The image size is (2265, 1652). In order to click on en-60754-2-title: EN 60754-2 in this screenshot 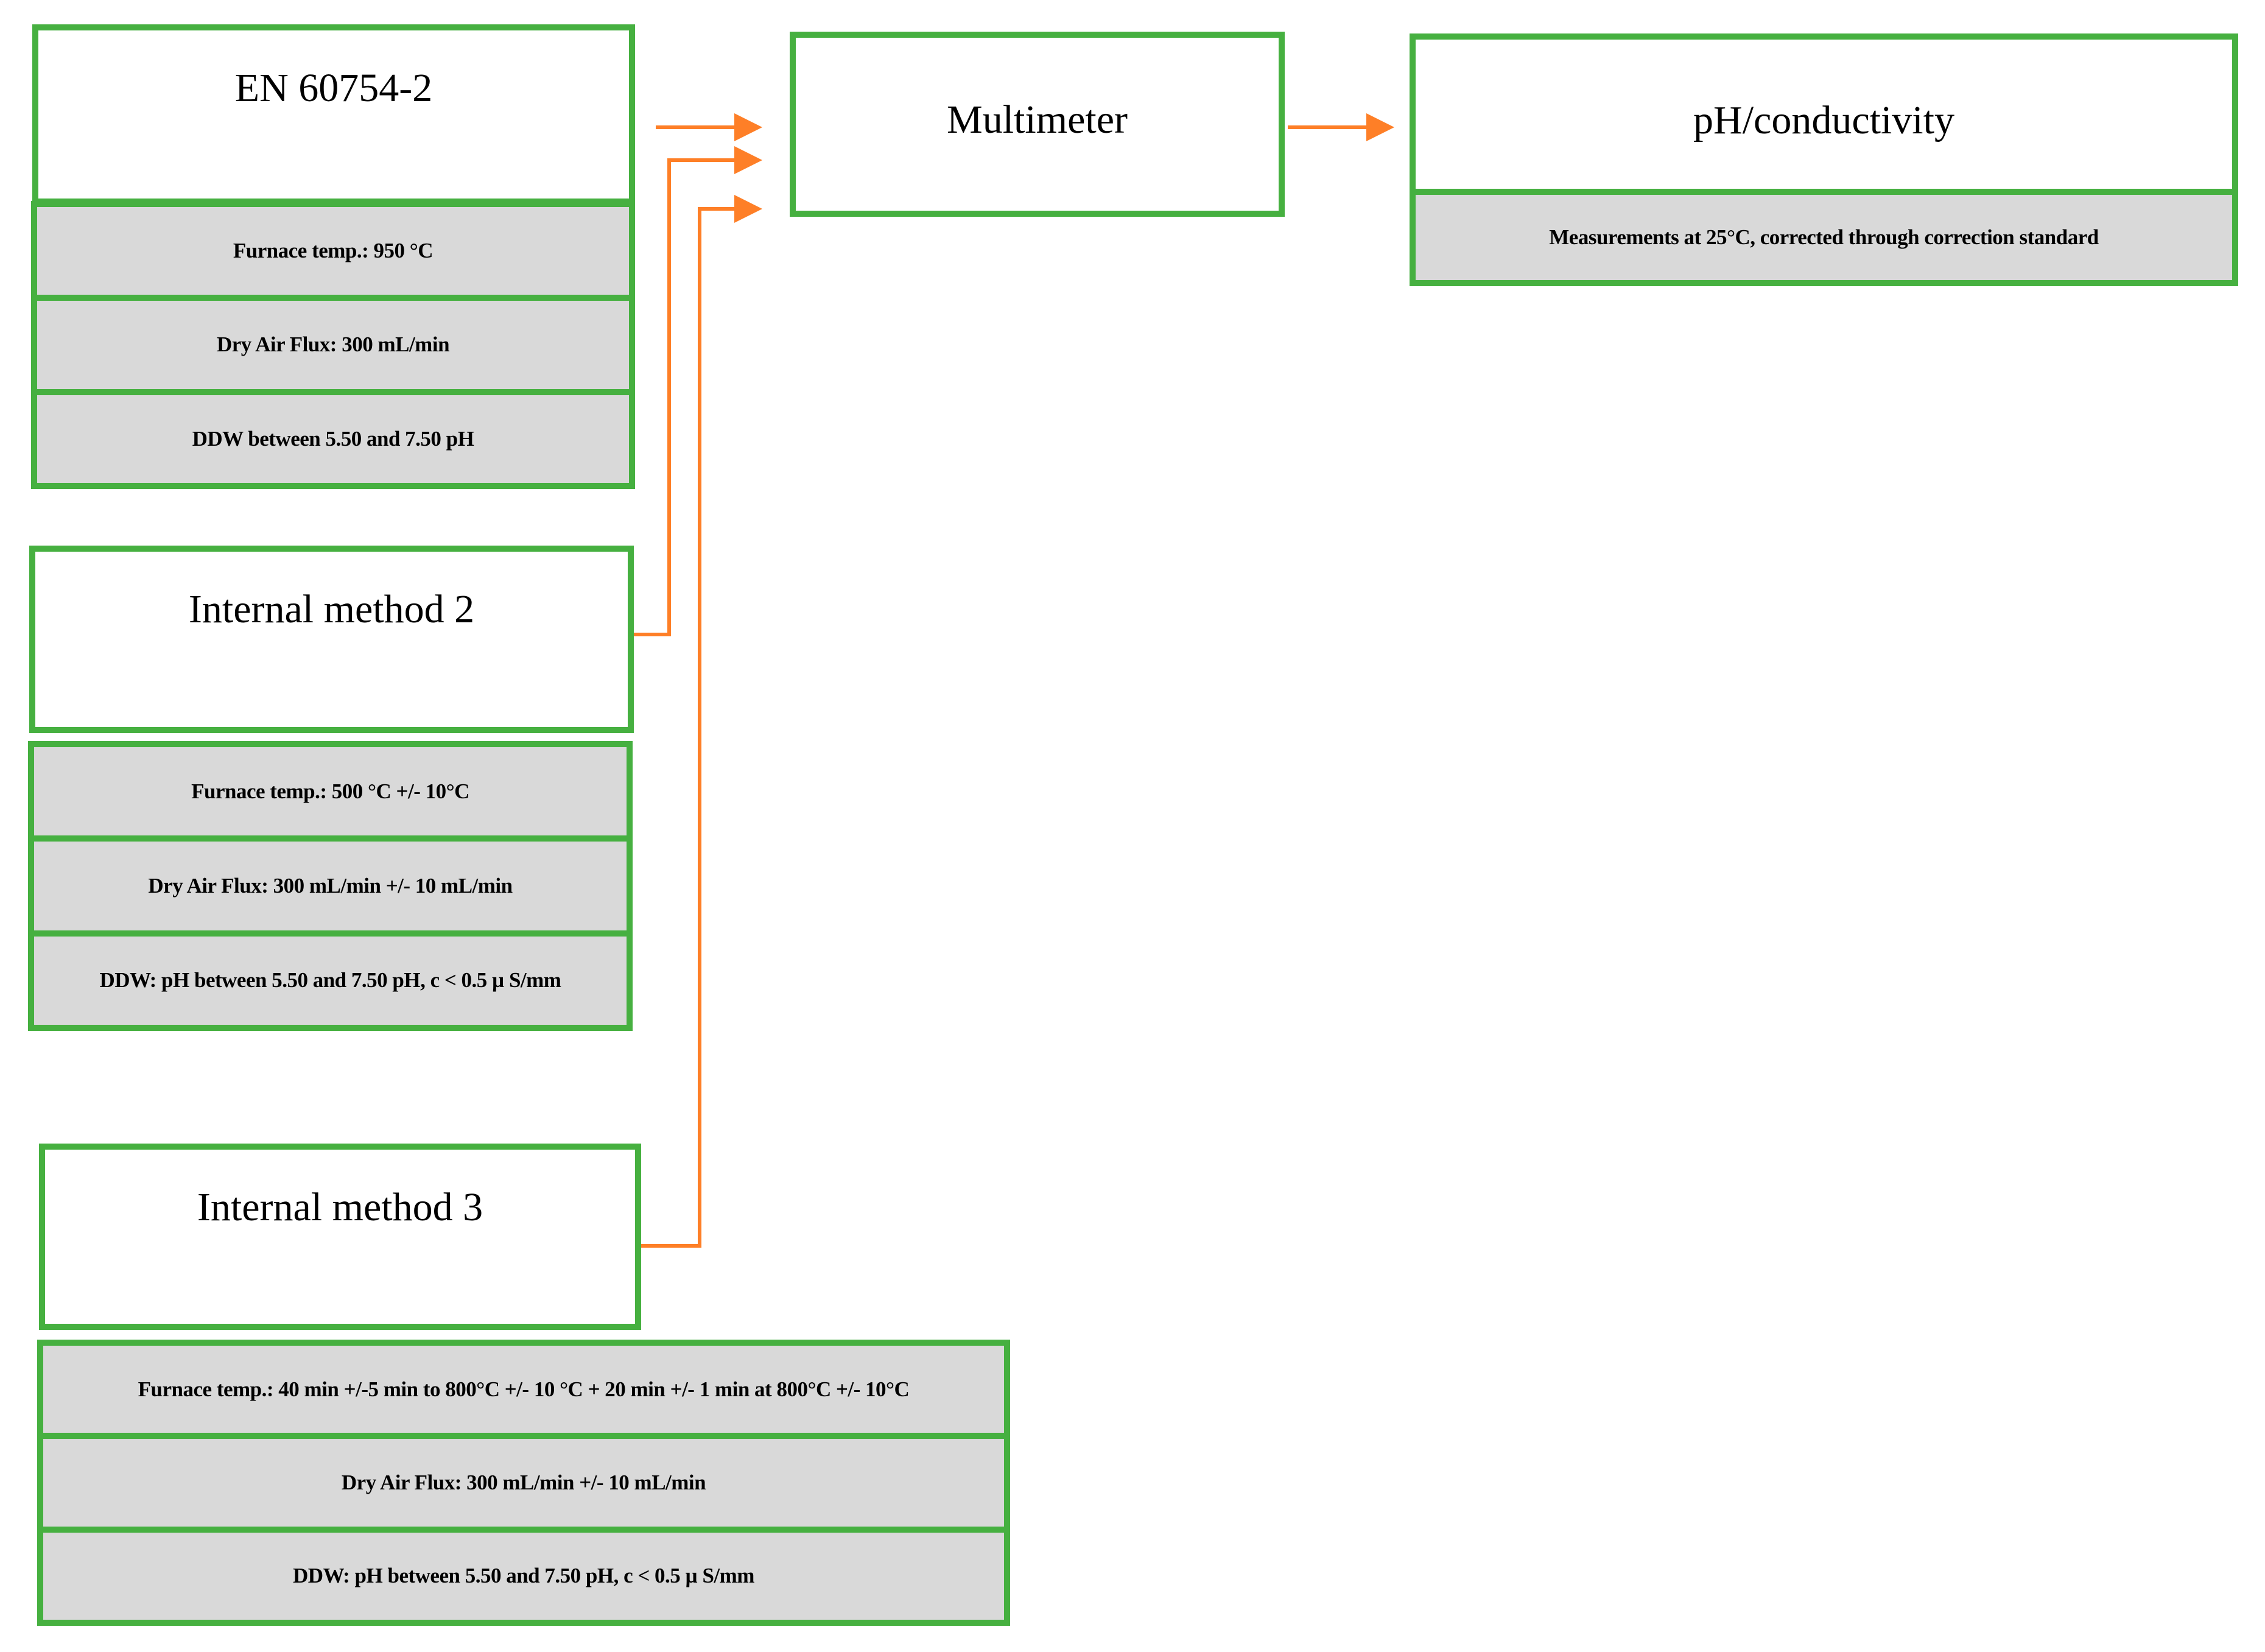, I will do `click(333, 88)`.